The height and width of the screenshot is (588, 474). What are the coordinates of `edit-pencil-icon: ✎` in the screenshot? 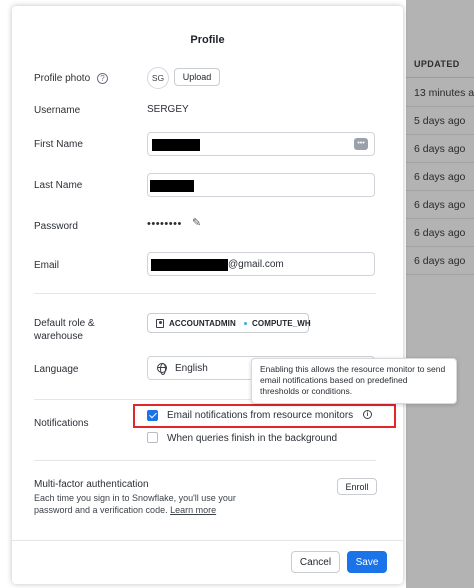 It's located at (196, 222).